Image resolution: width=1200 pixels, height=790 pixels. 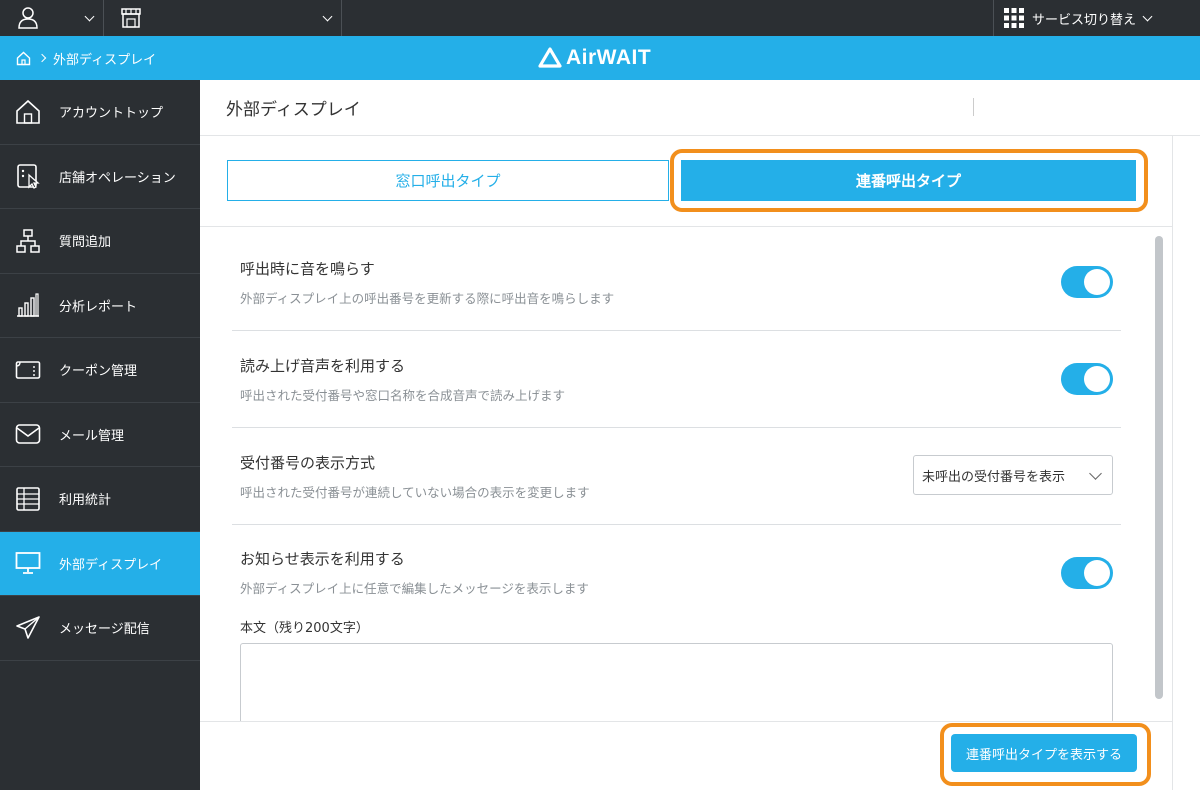 I want to click on coupon-icon, so click(x=28, y=370).